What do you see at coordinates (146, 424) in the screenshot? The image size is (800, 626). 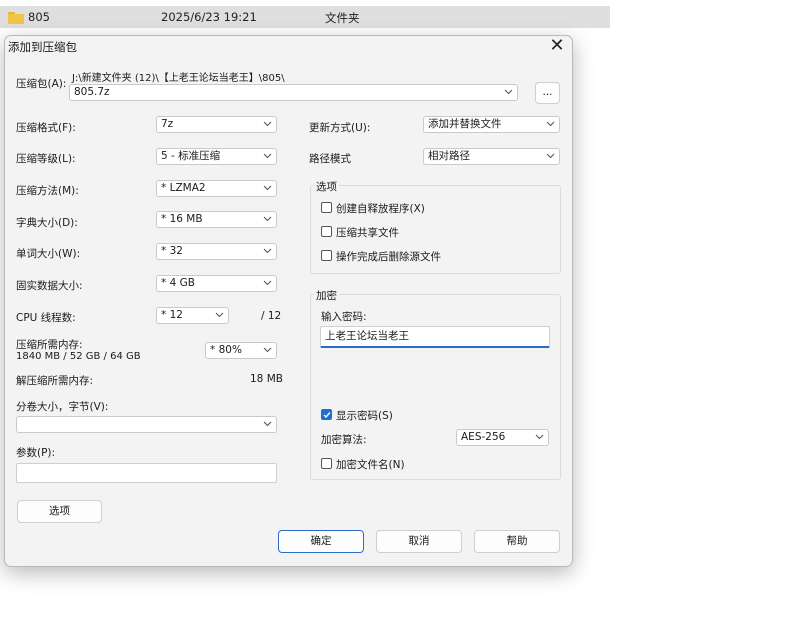 I see `volume-combo` at bounding box center [146, 424].